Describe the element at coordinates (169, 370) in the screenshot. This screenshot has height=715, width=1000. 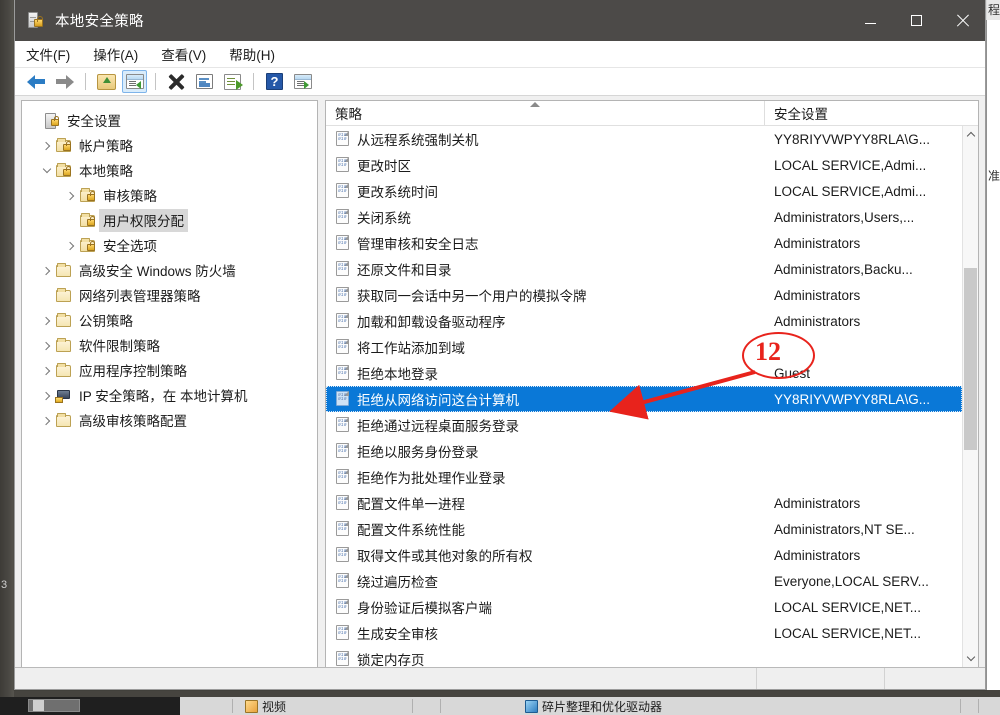
I see `tree-node-application-control: 应用程序控制策略` at that location.